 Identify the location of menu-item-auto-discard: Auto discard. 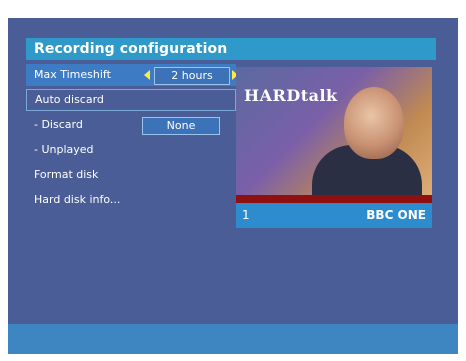
(131, 100).